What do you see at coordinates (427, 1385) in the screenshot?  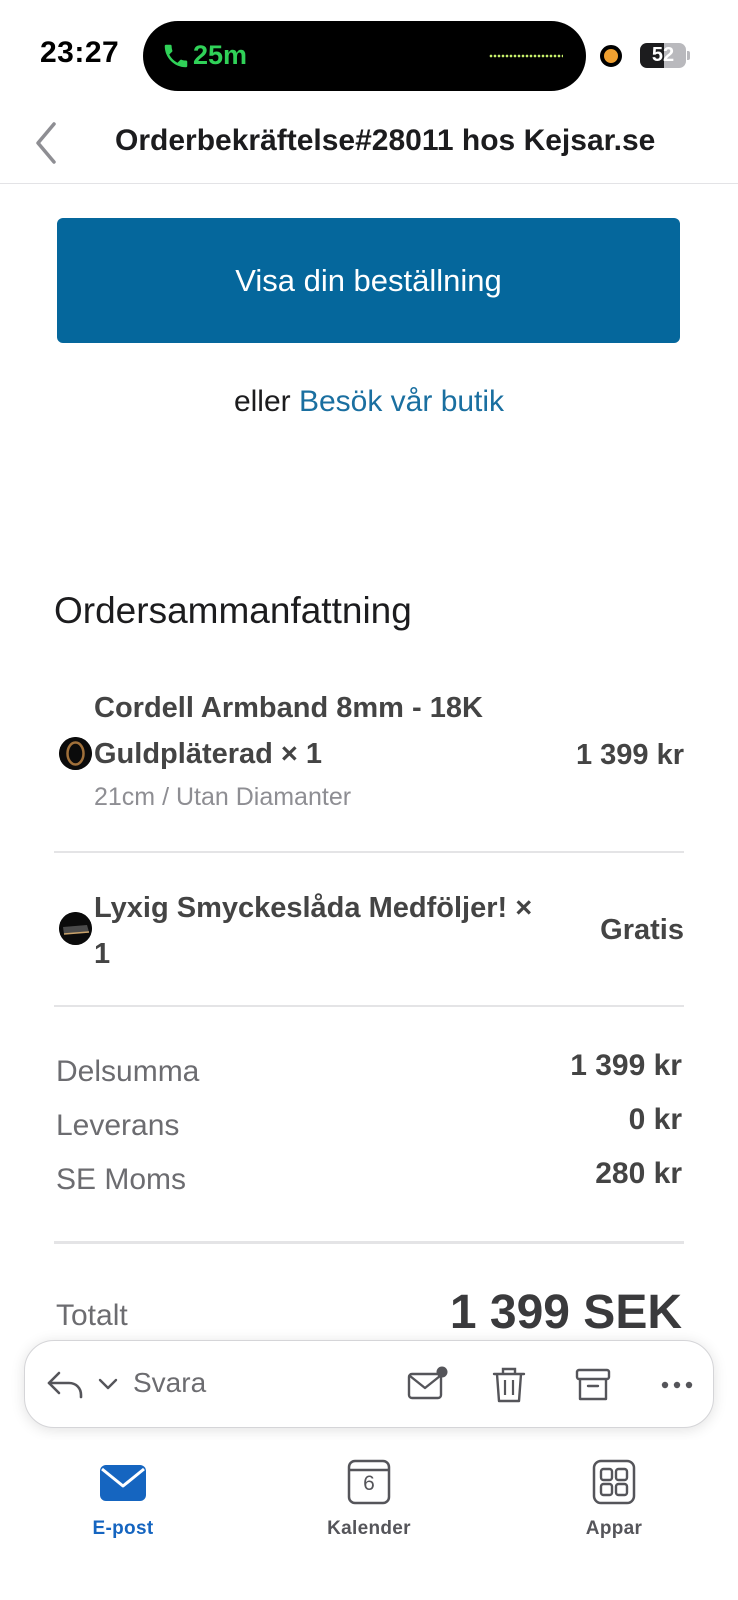 I see `mark-unread-icon` at bounding box center [427, 1385].